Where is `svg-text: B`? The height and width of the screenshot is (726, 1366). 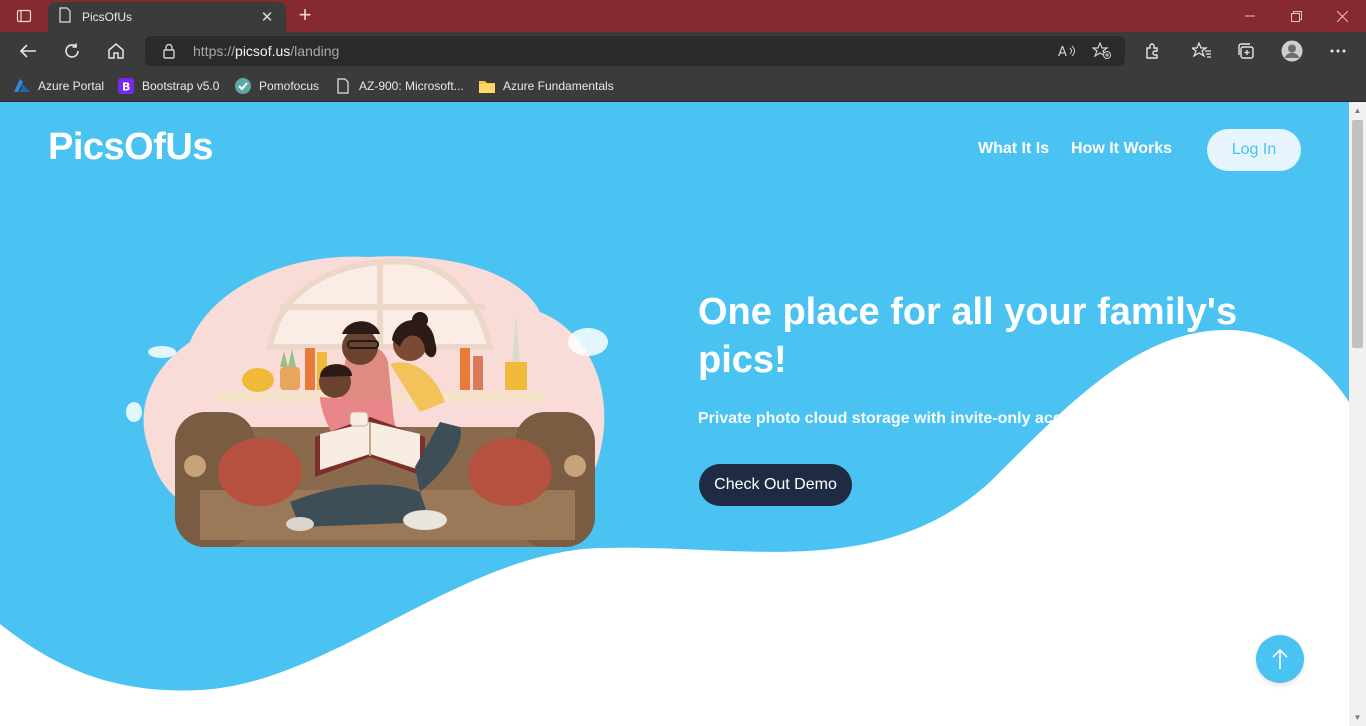 svg-text: B is located at coordinates (126, 87).